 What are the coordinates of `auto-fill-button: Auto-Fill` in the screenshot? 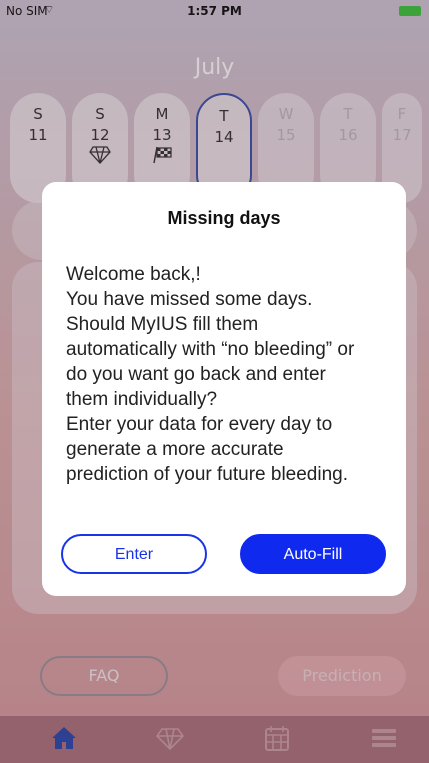 It's located at (313, 554).